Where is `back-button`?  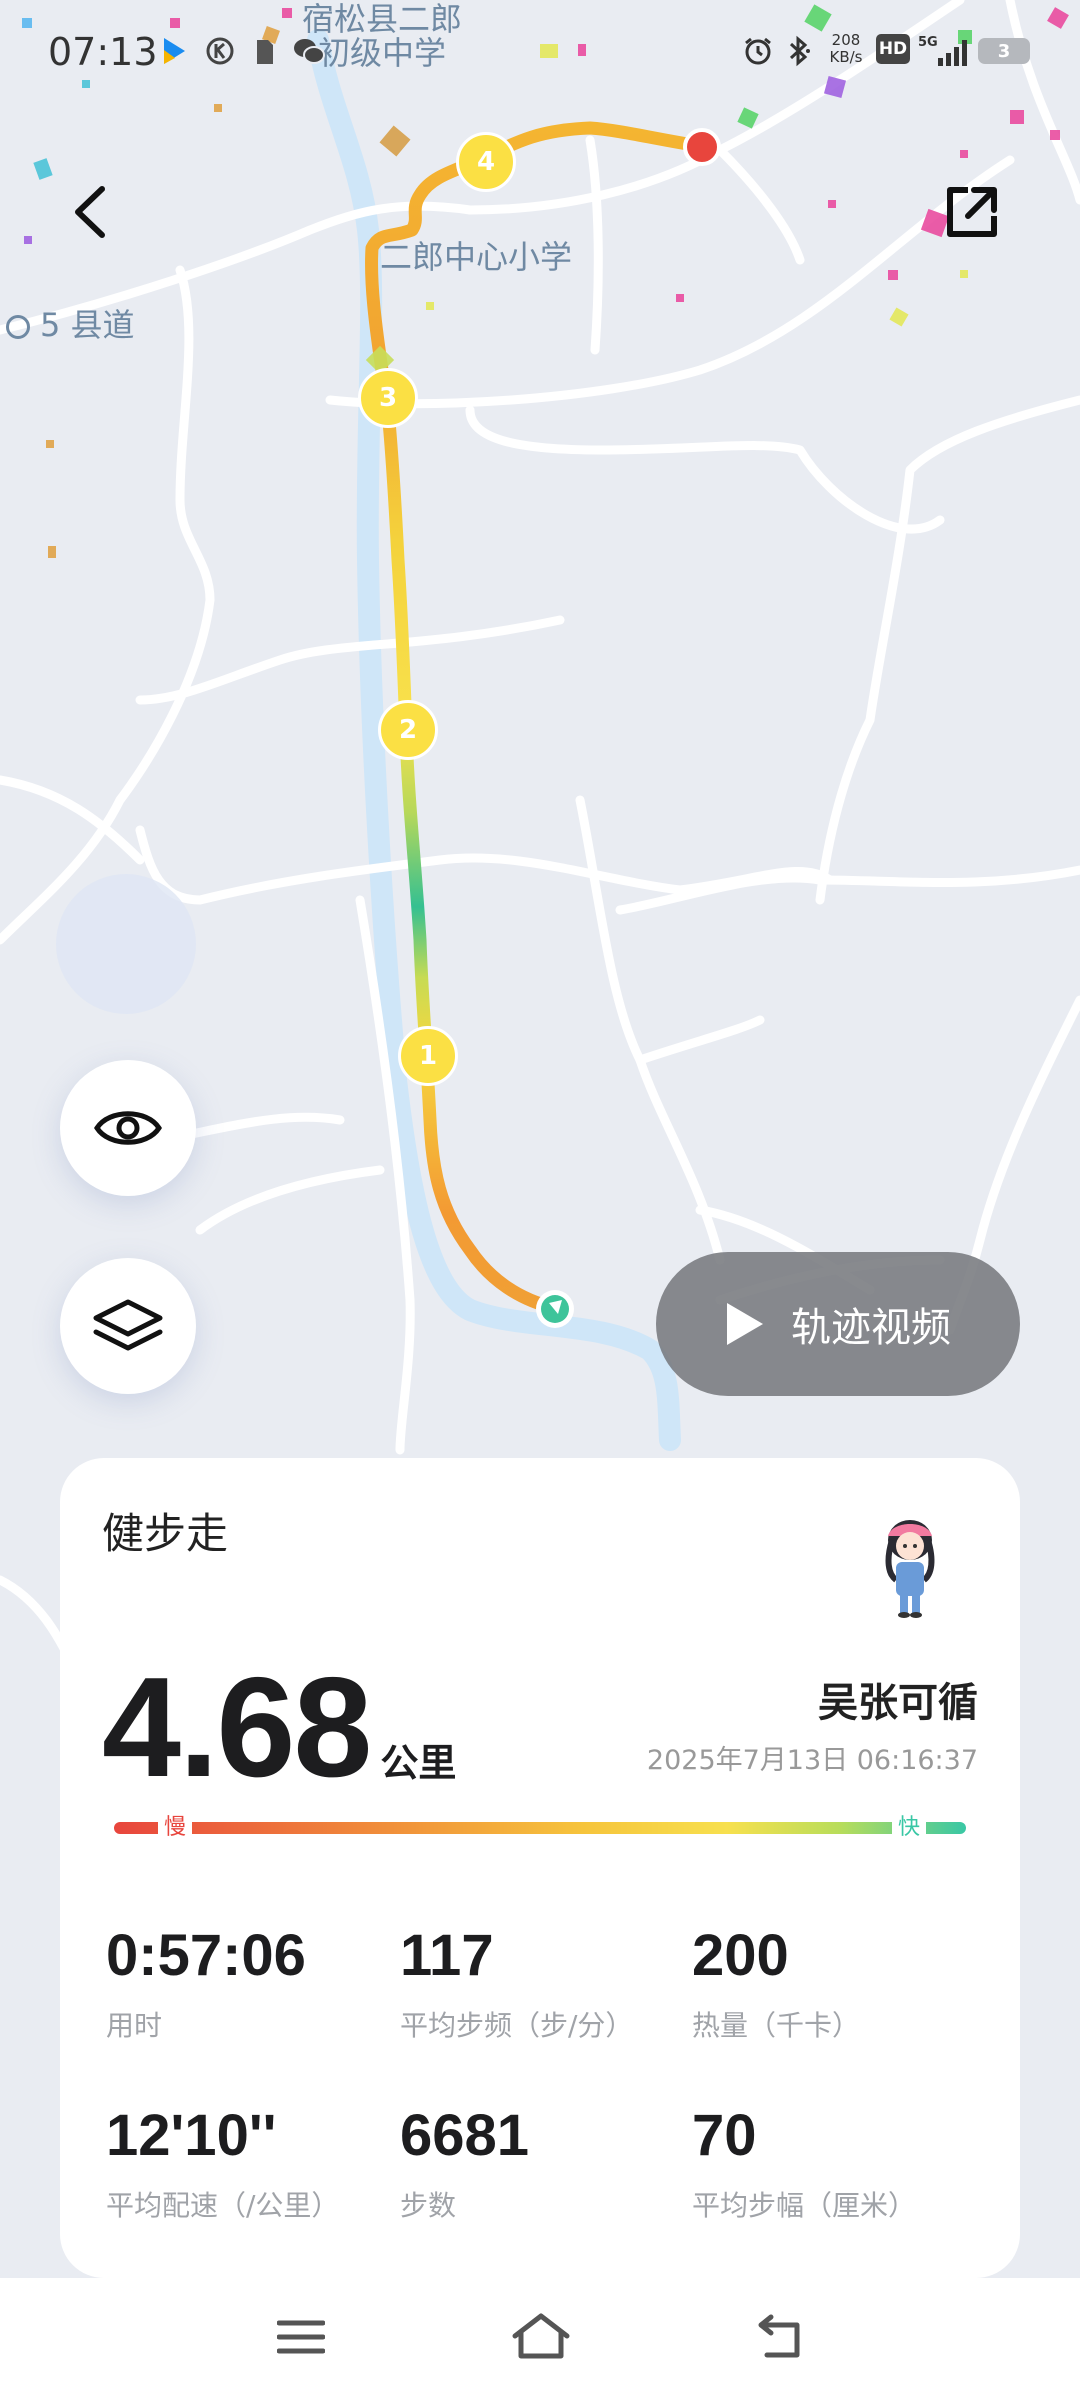 back-button is located at coordinates (90, 212).